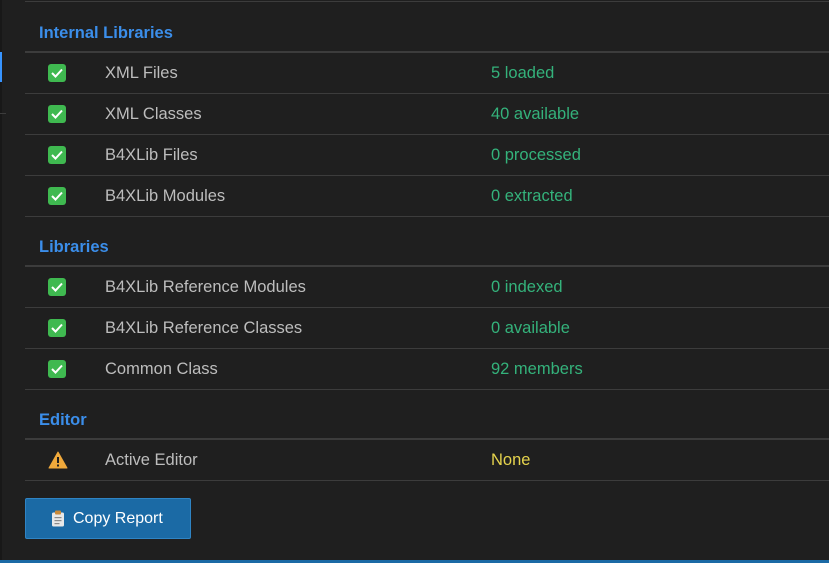 The width and height of the screenshot is (829, 563). I want to click on row-value: 0 indexed, so click(527, 286).